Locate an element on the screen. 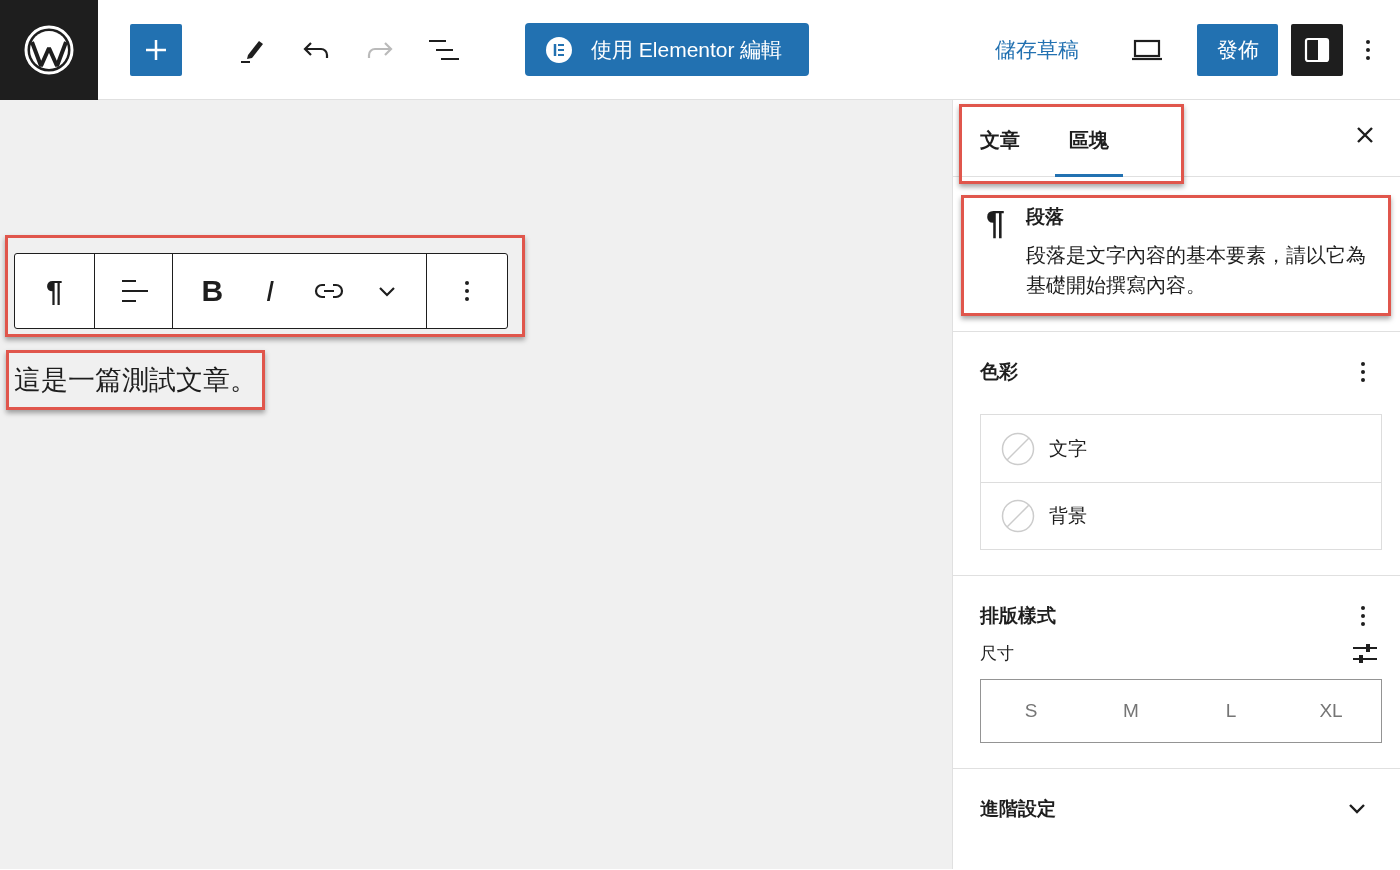 Image resolution: width=1400 pixels, height=870 pixels. block-description: 段落是文字內容的基本要素，請以它為基礎開始撰寫內容。 is located at coordinates (1196, 270).